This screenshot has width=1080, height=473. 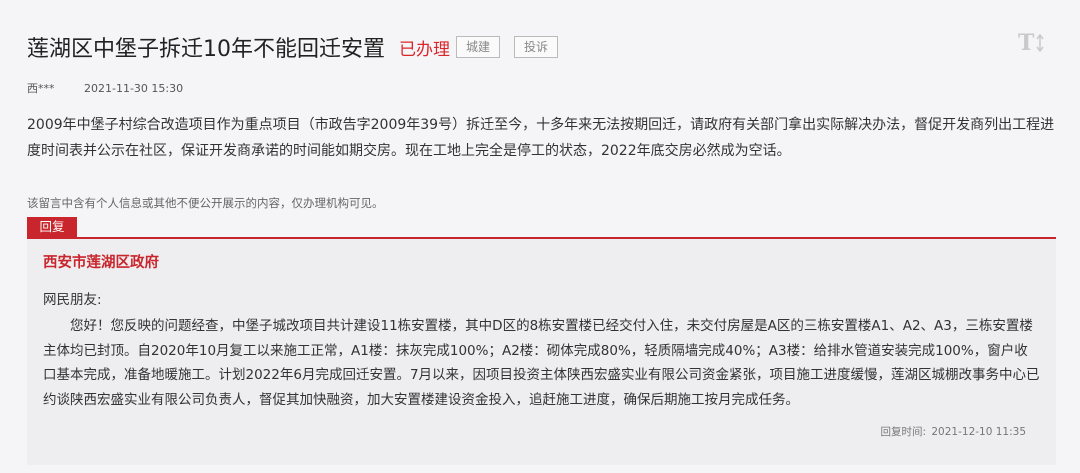 I want to click on status-badge: 已办理, so click(x=424, y=49).